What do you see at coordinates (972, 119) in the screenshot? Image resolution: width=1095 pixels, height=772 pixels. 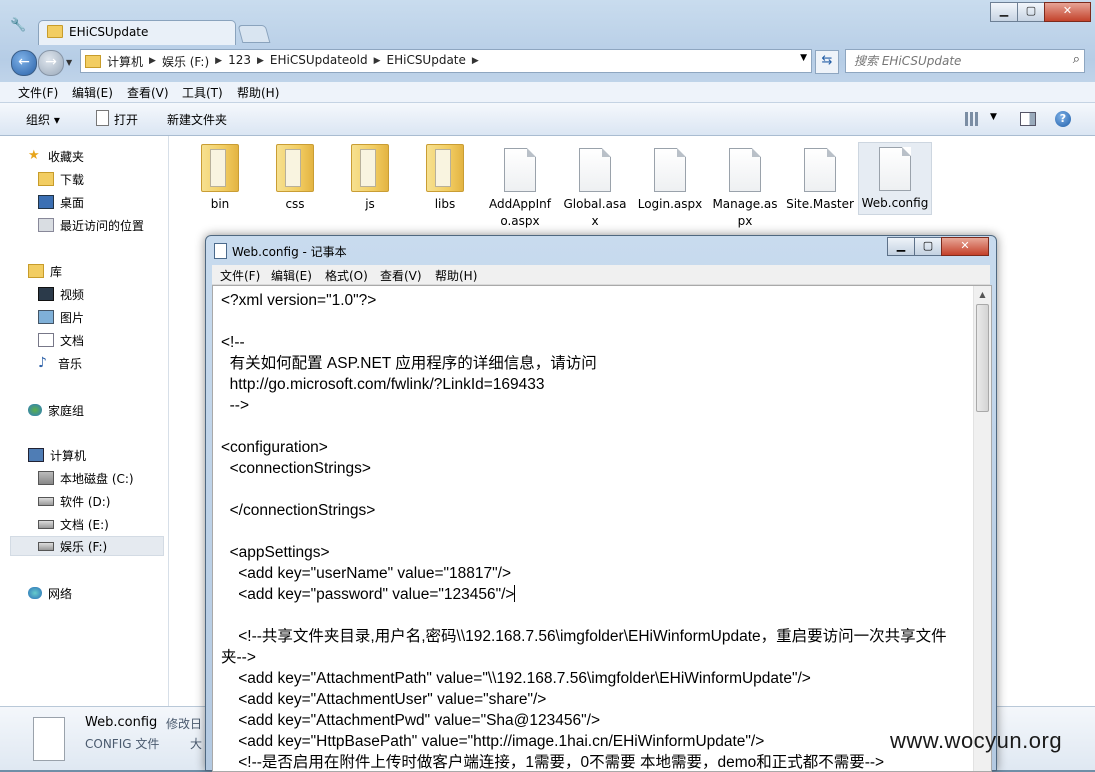 I see `view-options-icon` at bounding box center [972, 119].